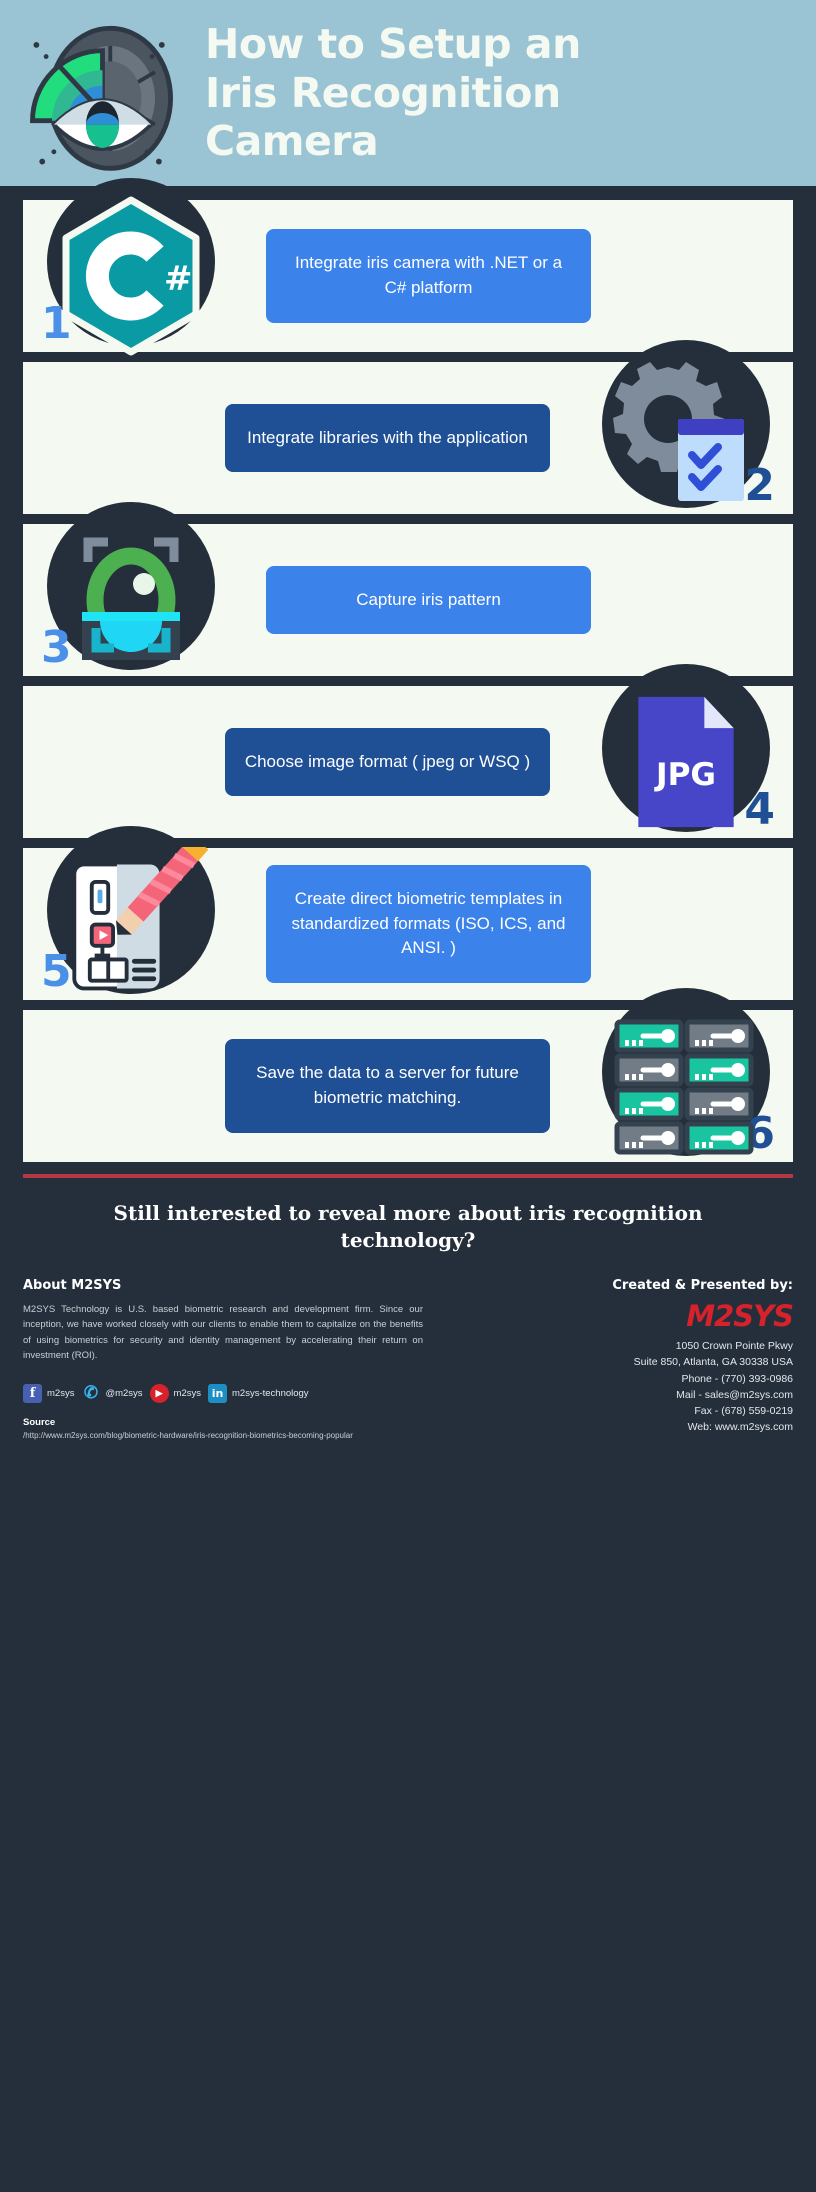 This screenshot has width=816, height=2192. What do you see at coordinates (734, 1394) in the screenshot?
I see `mail-line: Mail - sales@m2sys.com` at bounding box center [734, 1394].